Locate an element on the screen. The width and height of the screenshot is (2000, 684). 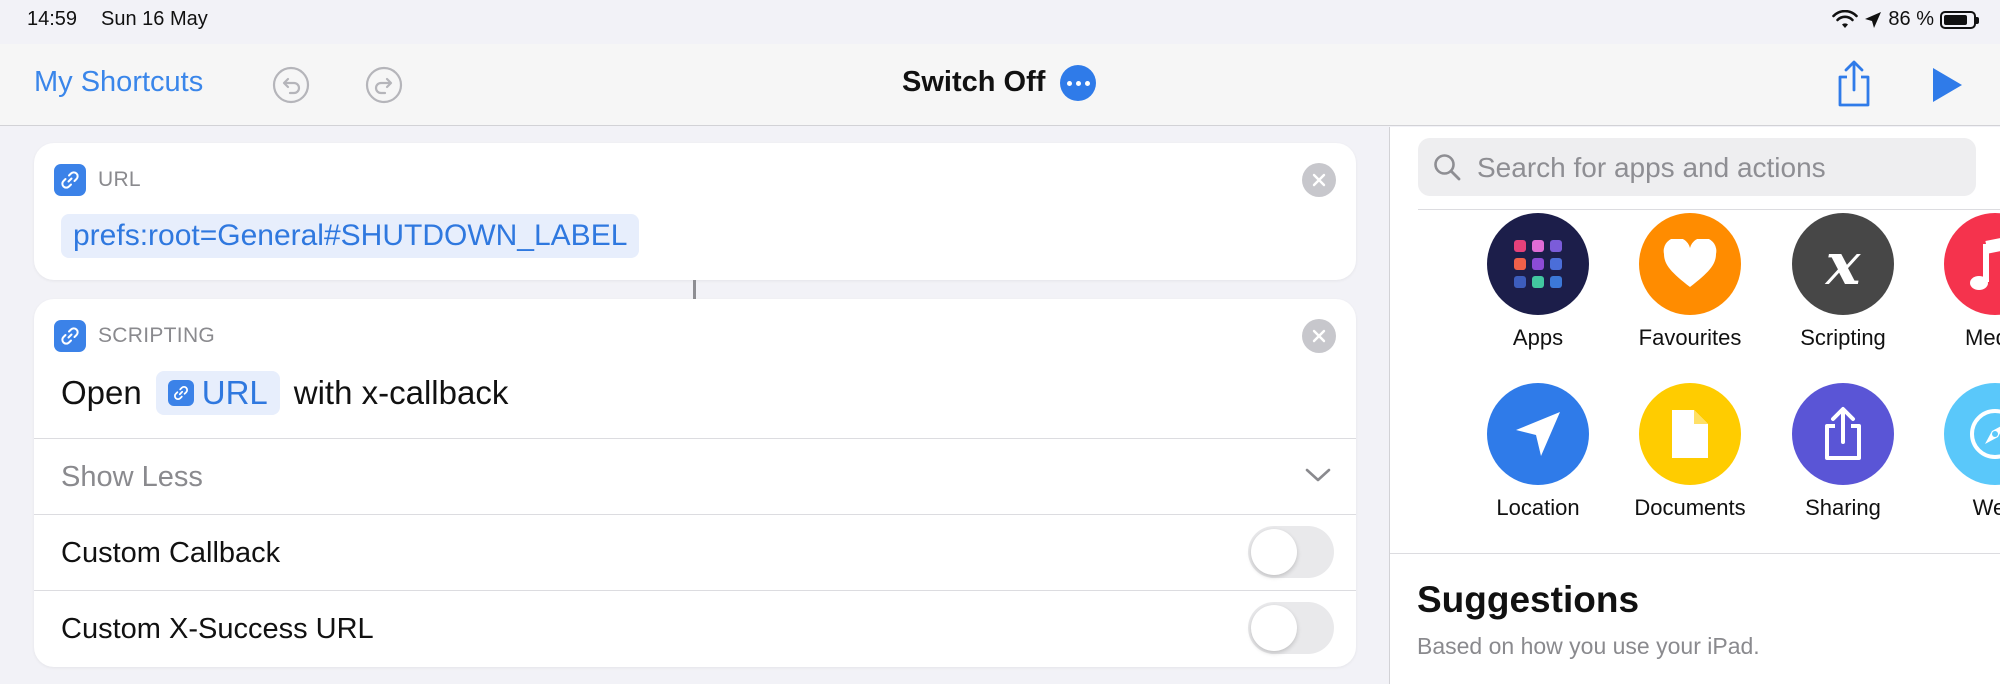
category-sharing: Sharing is located at coordinates (1843, 452).